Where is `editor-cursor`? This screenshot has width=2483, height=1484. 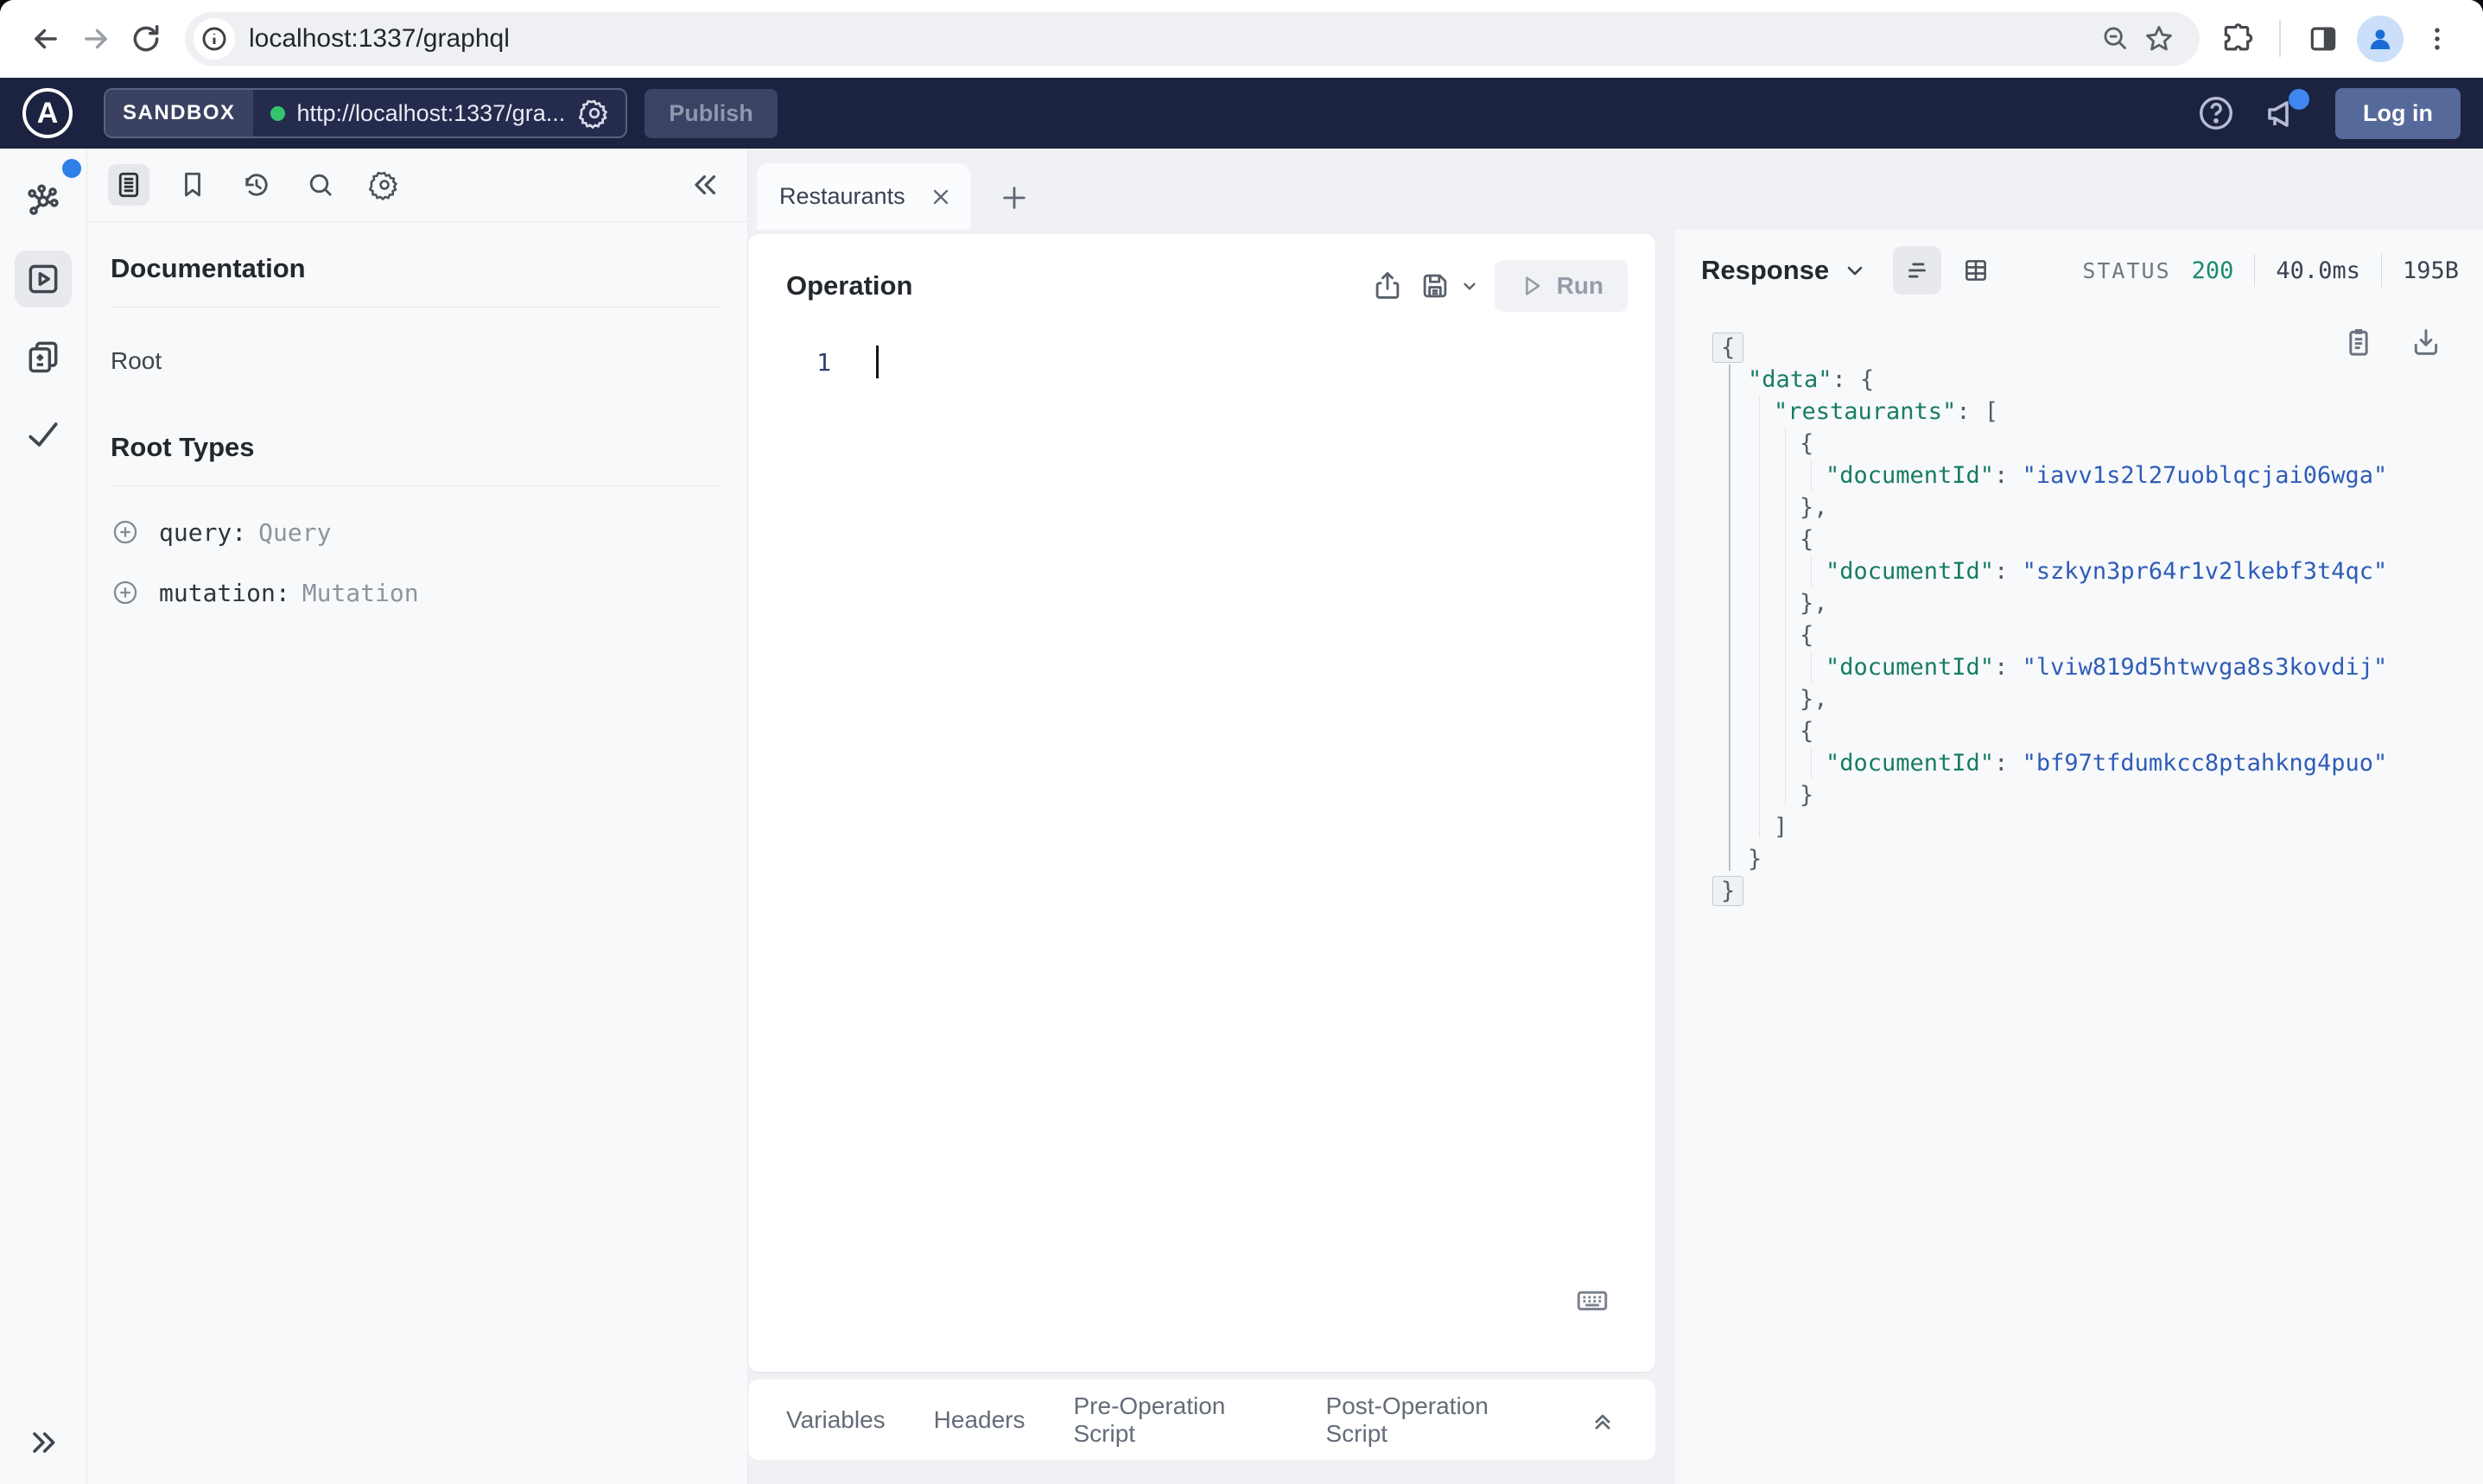 editor-cursor is located at coordinates (878, 362).